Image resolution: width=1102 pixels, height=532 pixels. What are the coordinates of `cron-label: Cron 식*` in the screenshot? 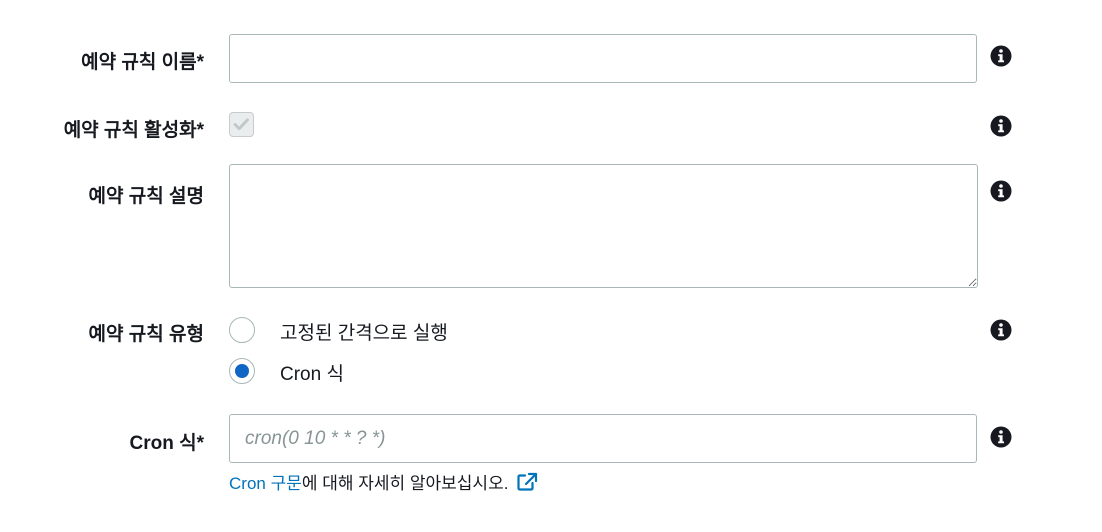 It's located at (166, 443).